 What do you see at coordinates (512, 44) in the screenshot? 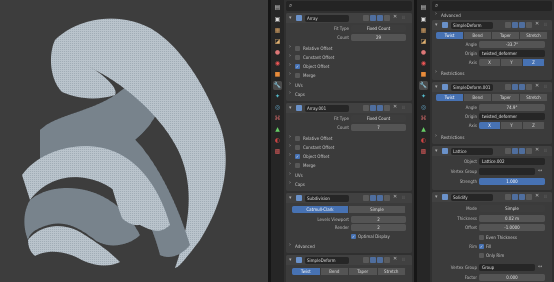
I see `angle-field: -33.7°` at bounding box center [512, 44].